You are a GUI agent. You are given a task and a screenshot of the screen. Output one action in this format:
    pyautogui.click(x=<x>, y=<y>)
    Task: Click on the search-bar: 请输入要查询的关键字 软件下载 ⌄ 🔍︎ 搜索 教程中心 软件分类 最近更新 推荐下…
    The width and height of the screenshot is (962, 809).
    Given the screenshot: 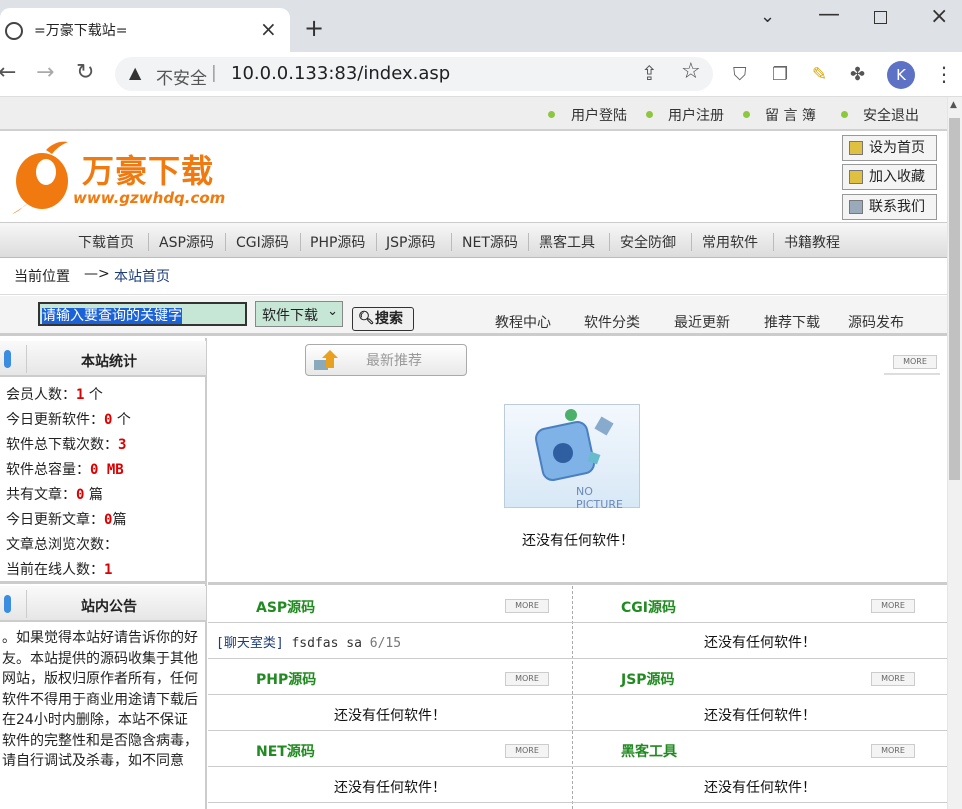 What is the action you would take?
    pyautogui.click(x=473, y=316)
    